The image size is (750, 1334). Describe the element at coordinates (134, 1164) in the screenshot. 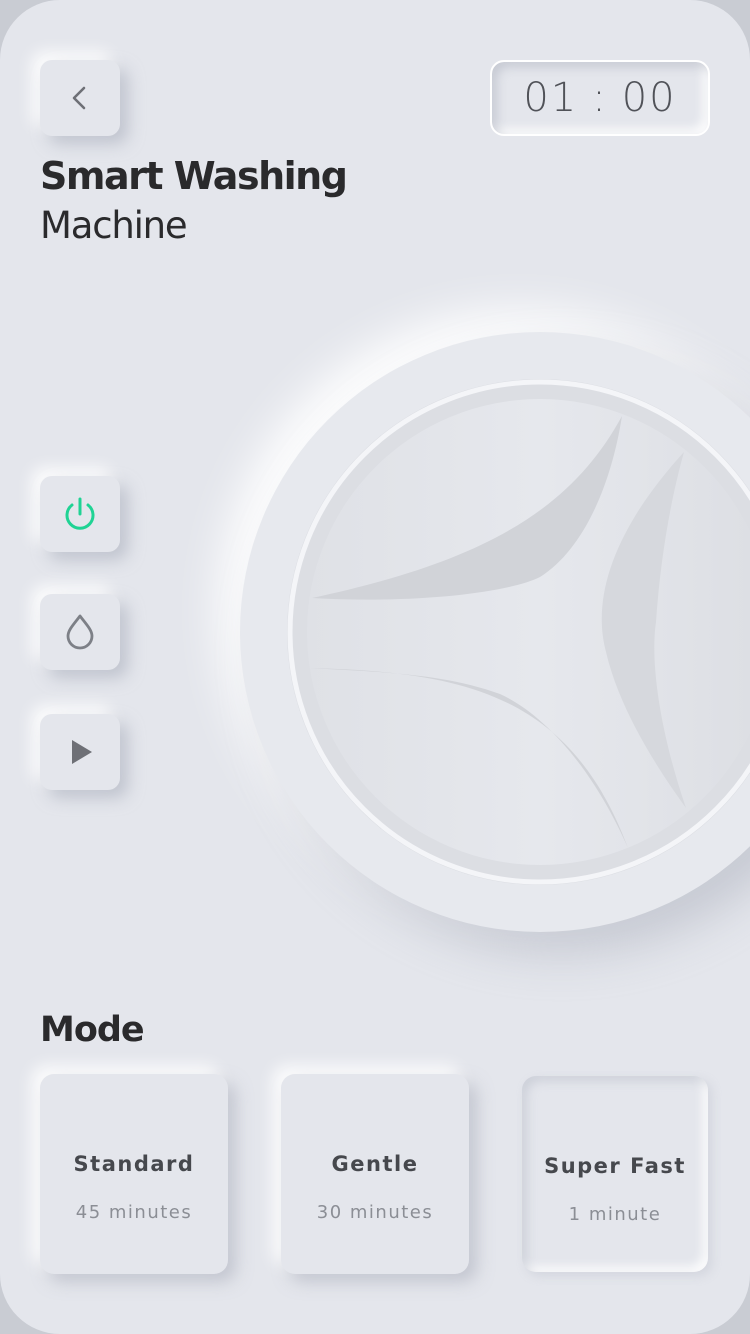

I see `mode-name: Standard` at that location.